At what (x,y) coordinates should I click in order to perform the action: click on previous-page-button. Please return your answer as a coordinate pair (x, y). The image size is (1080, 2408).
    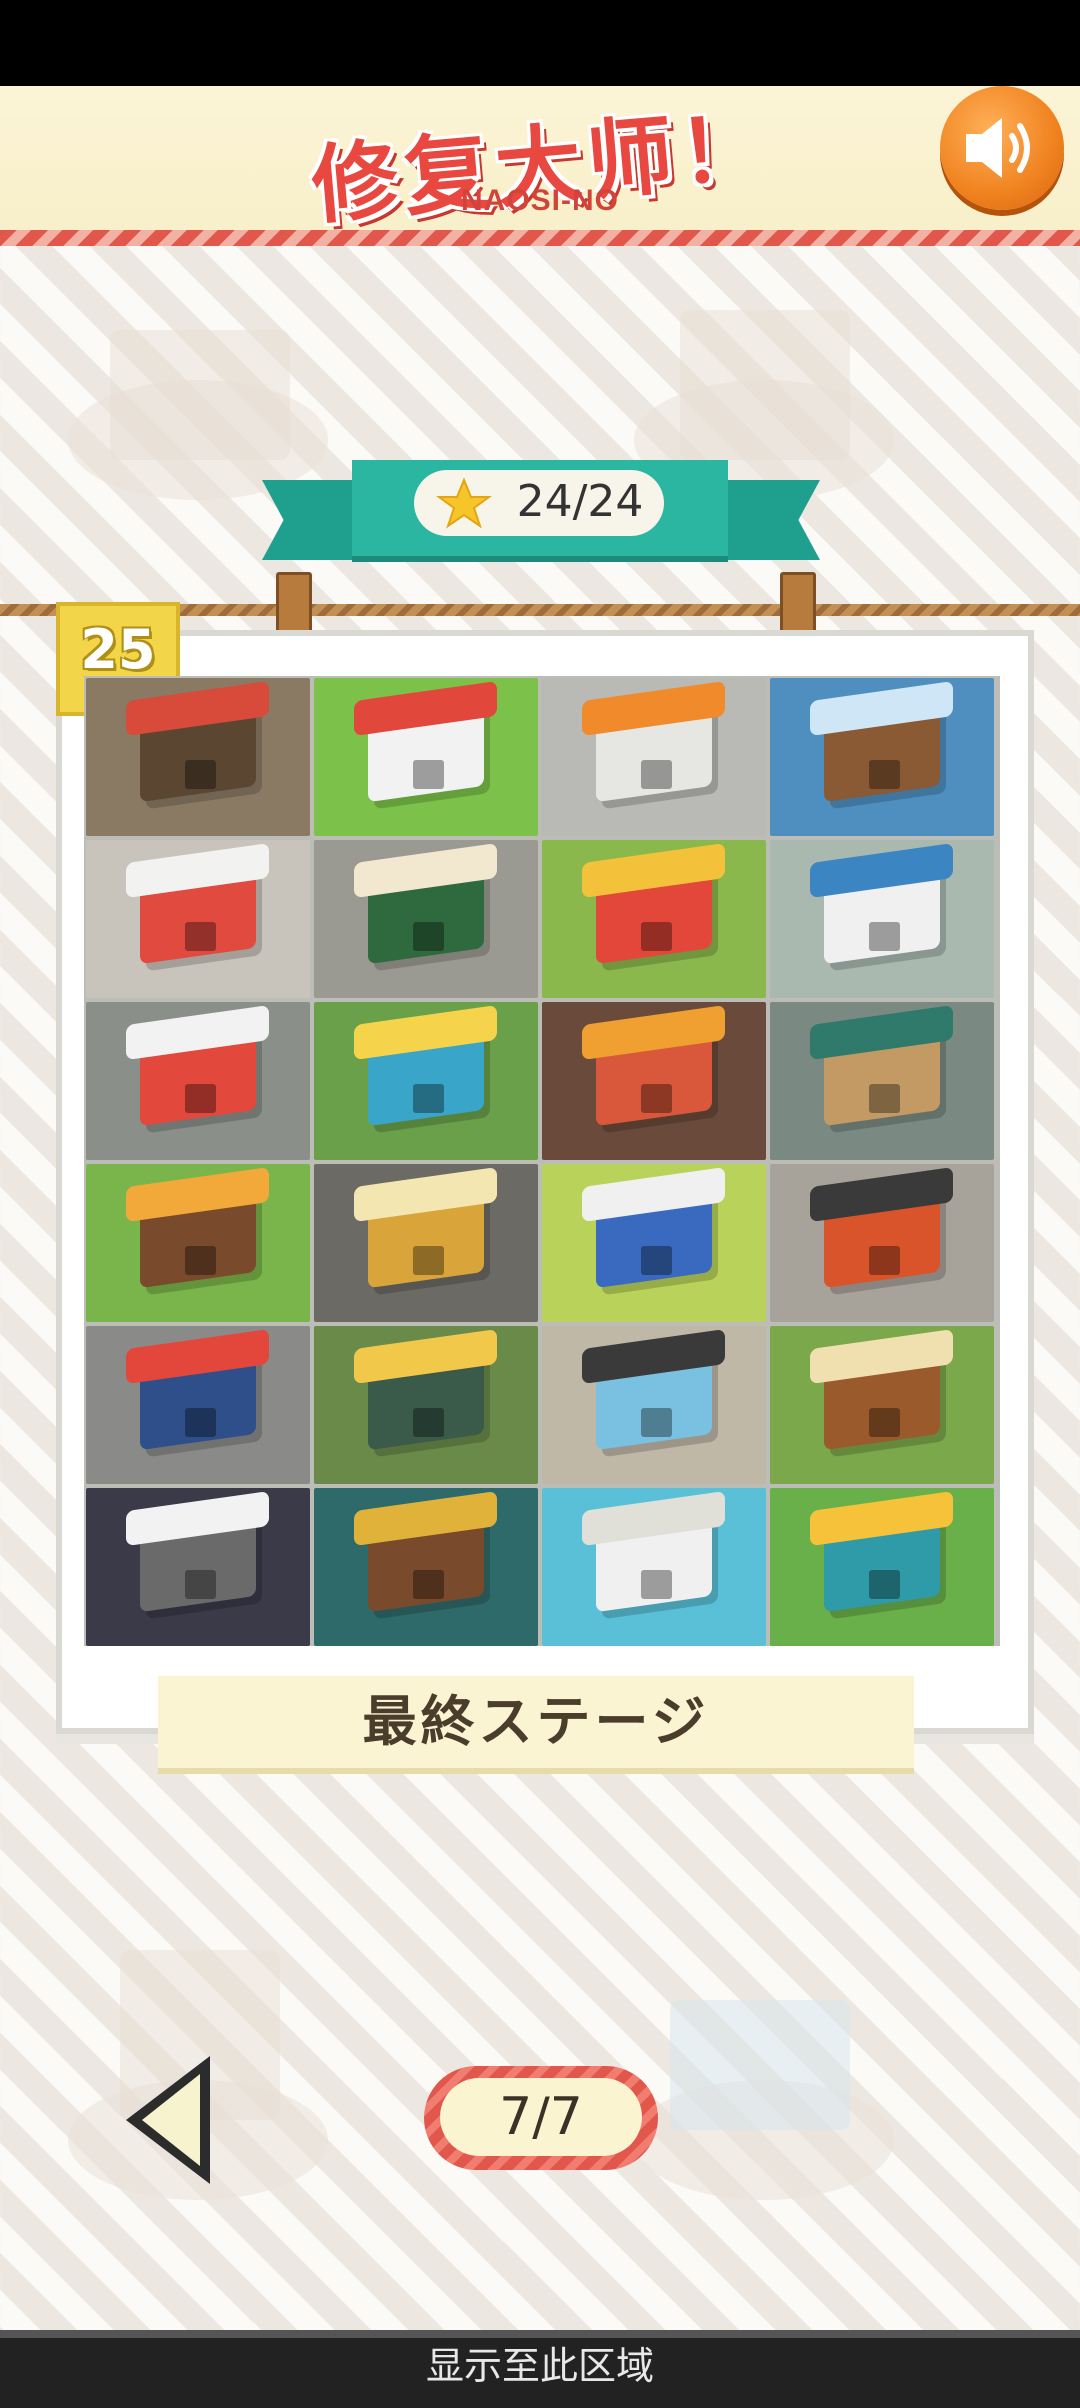
    Looking at the image, I should click on (168, 2120).